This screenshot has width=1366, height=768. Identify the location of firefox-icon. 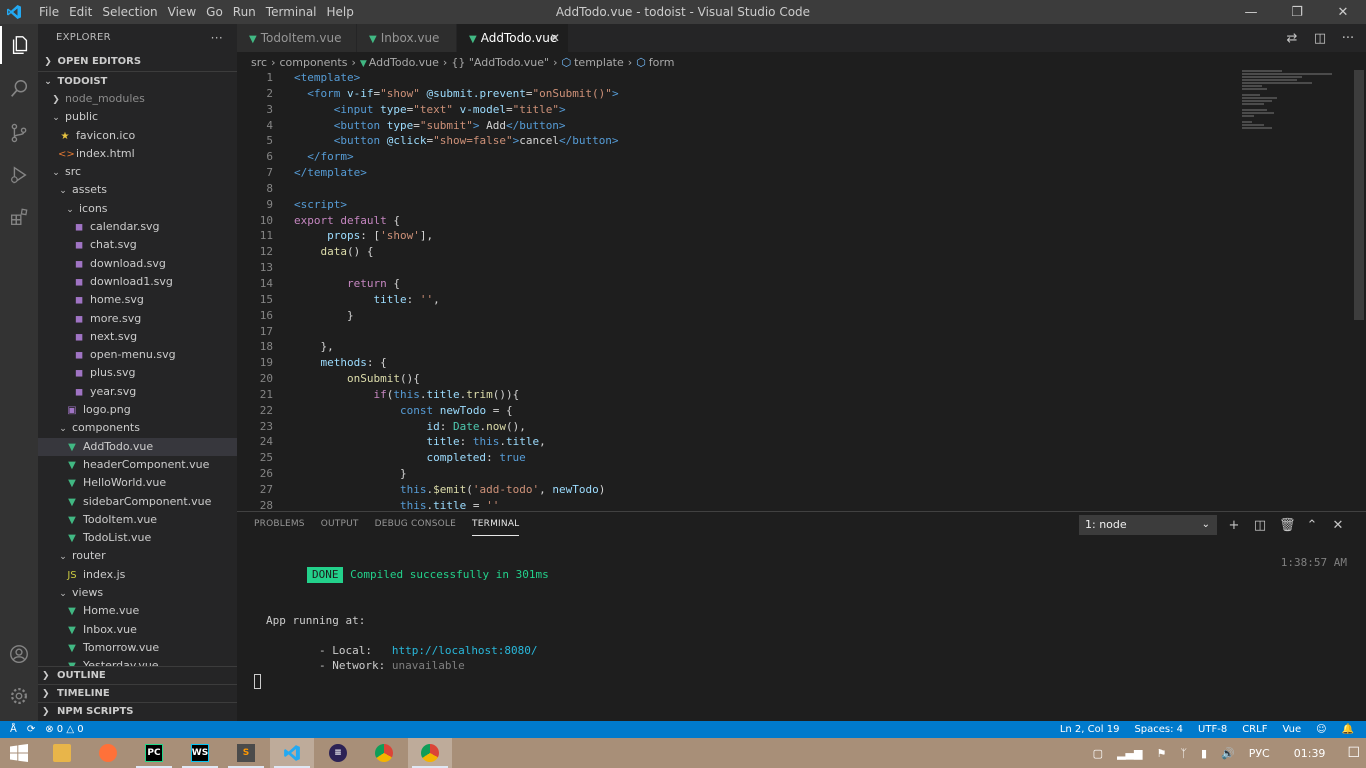
(108, 753).